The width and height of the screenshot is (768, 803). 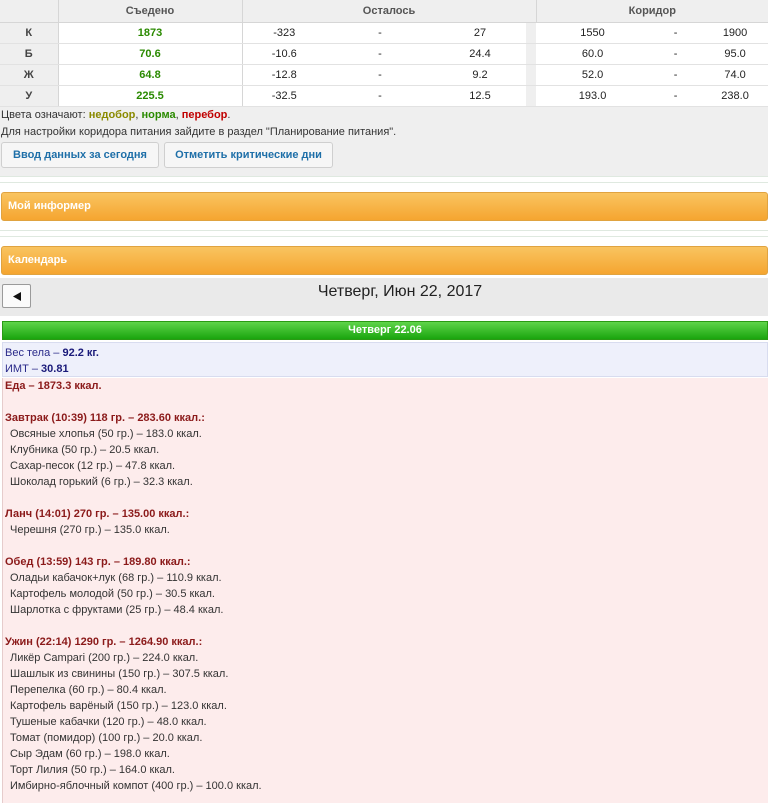 I want to click on weight-line: Вес тела – 92.2 кг., so click(x=386, y=353).